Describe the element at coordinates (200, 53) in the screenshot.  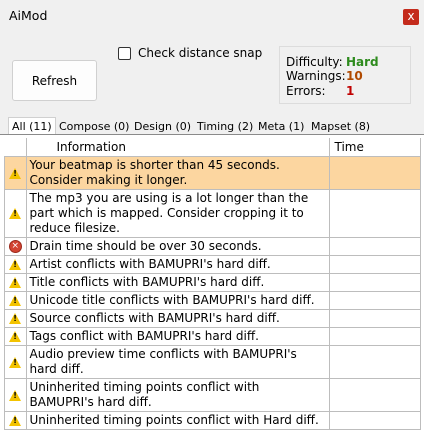
I see `check-distance-snap-label: Check distance snap` at that location.